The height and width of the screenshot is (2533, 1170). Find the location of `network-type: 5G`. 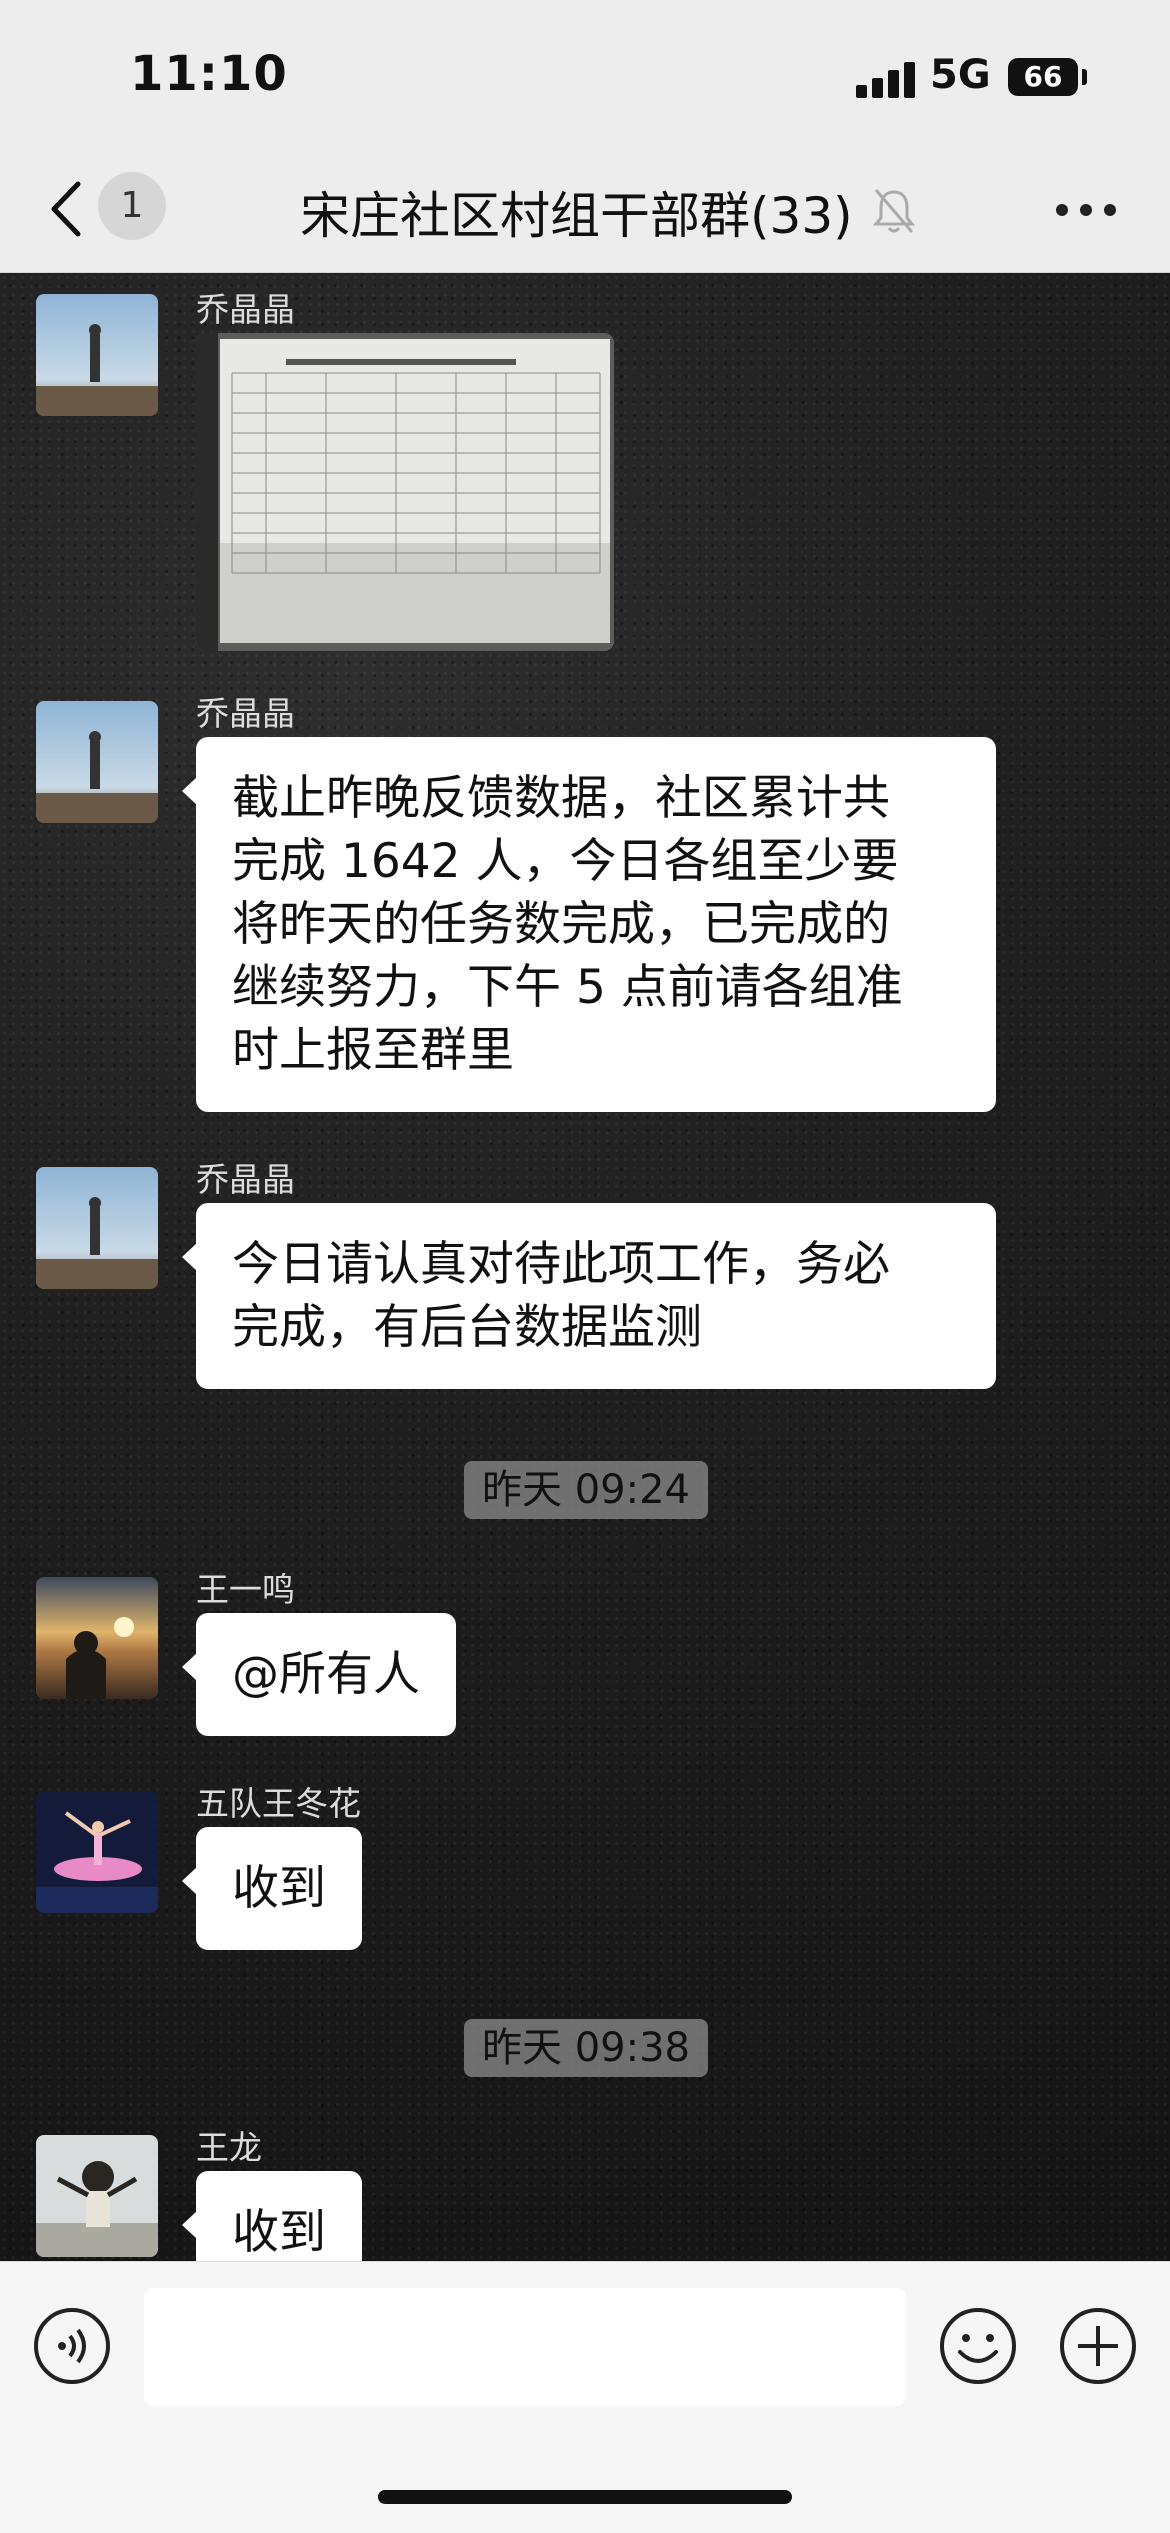

network-type: 5G is located at coordinates (960, 75).